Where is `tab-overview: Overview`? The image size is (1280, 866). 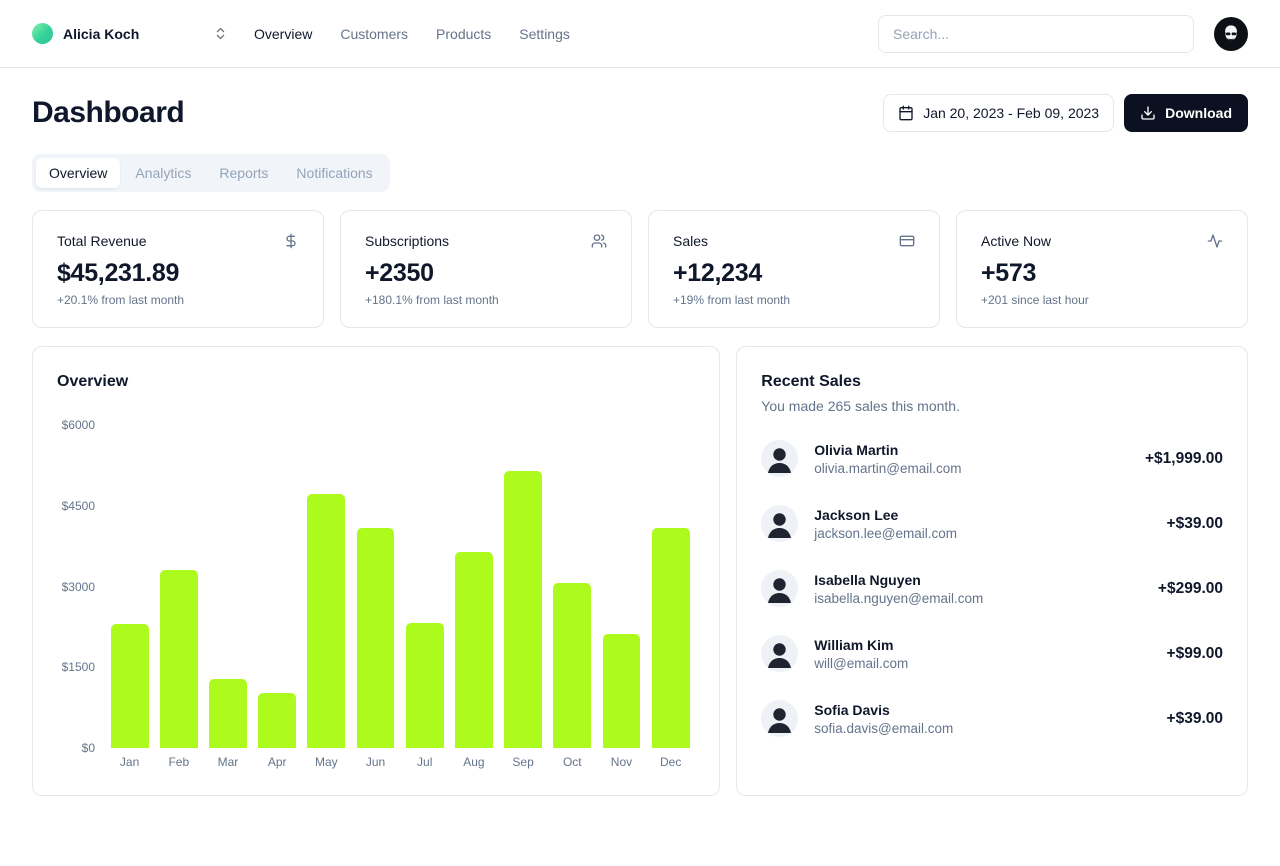 tab-overview: Overview is located at coordinates (78, 173).